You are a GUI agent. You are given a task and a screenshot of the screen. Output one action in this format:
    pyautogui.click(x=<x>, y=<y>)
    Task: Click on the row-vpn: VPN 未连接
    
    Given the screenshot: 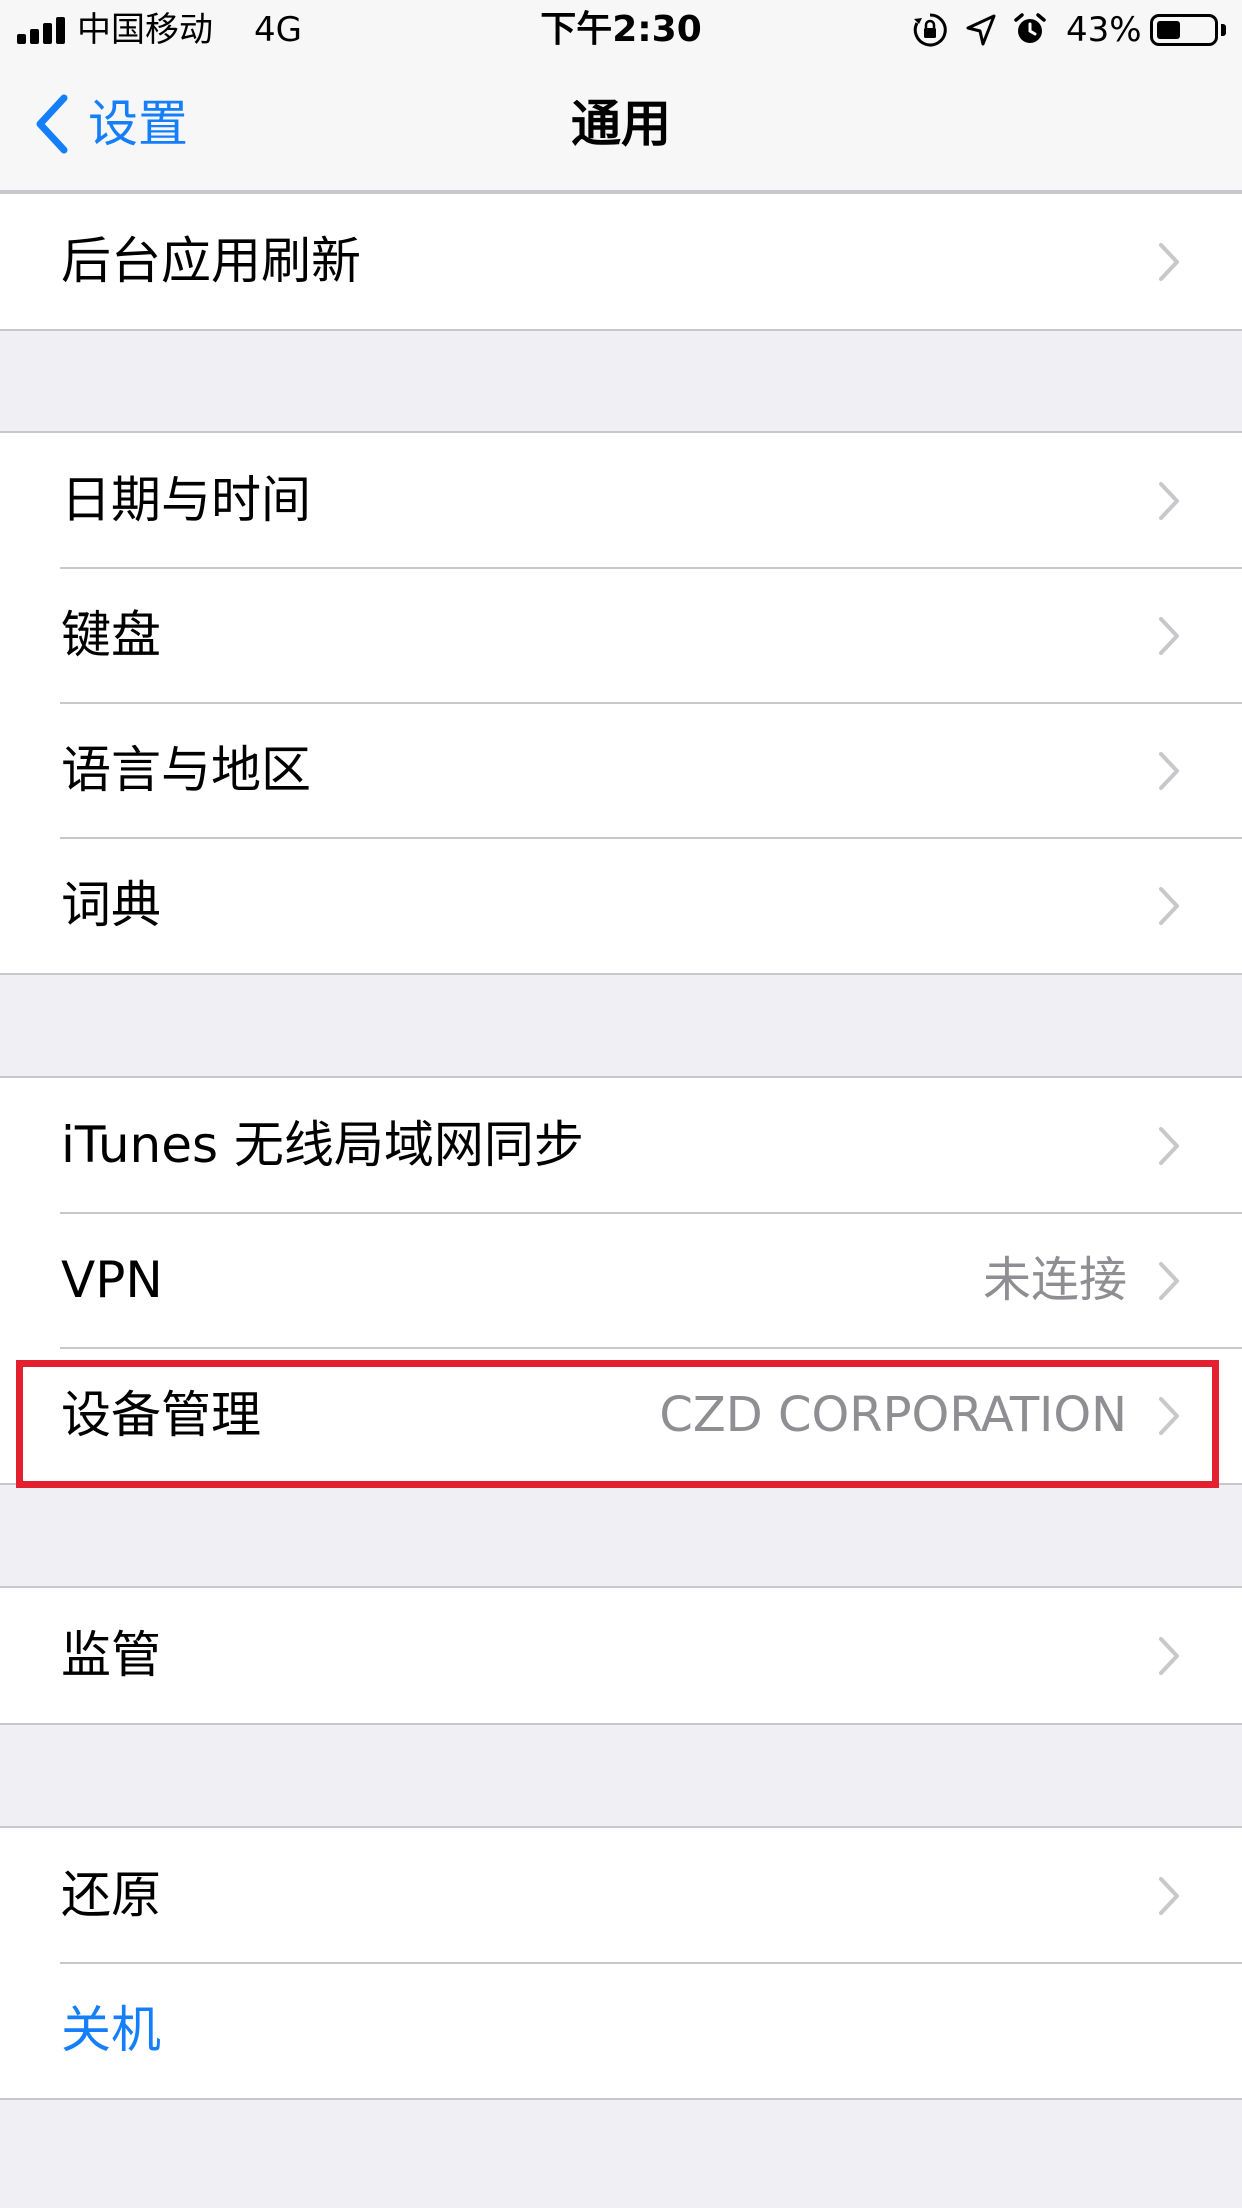 What is the action you would take?
    pyautogui.click(x=621, y=1280)
    